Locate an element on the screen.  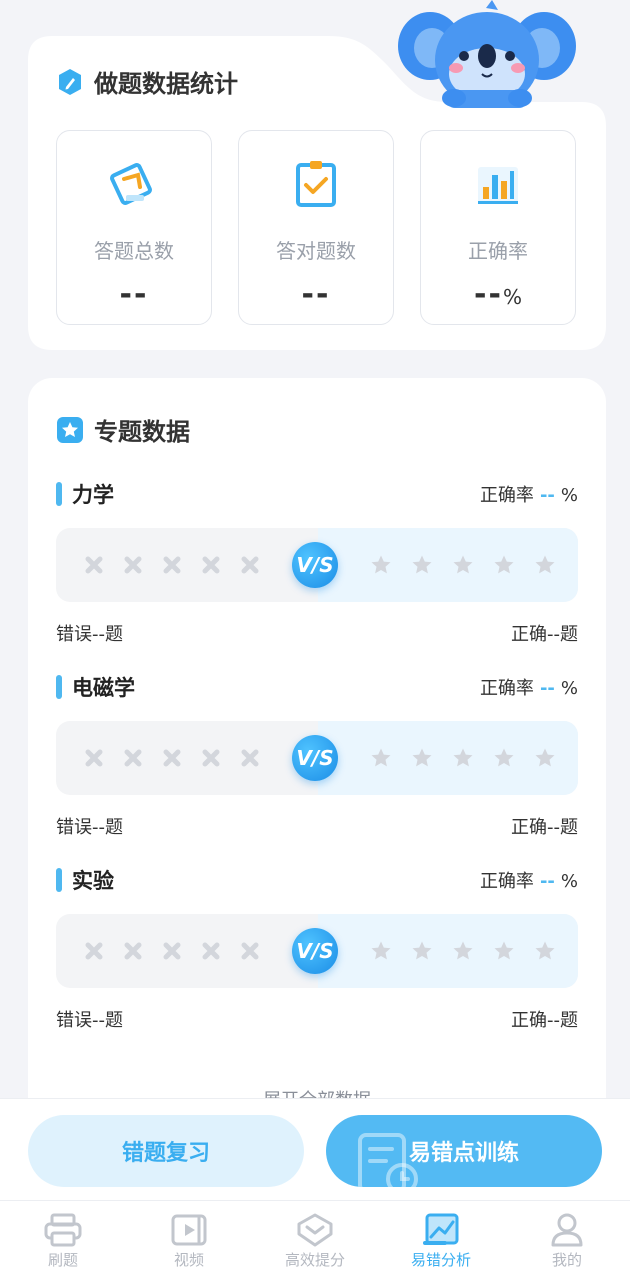
stat-label: 正确率 is located at coordinates (498, 251).